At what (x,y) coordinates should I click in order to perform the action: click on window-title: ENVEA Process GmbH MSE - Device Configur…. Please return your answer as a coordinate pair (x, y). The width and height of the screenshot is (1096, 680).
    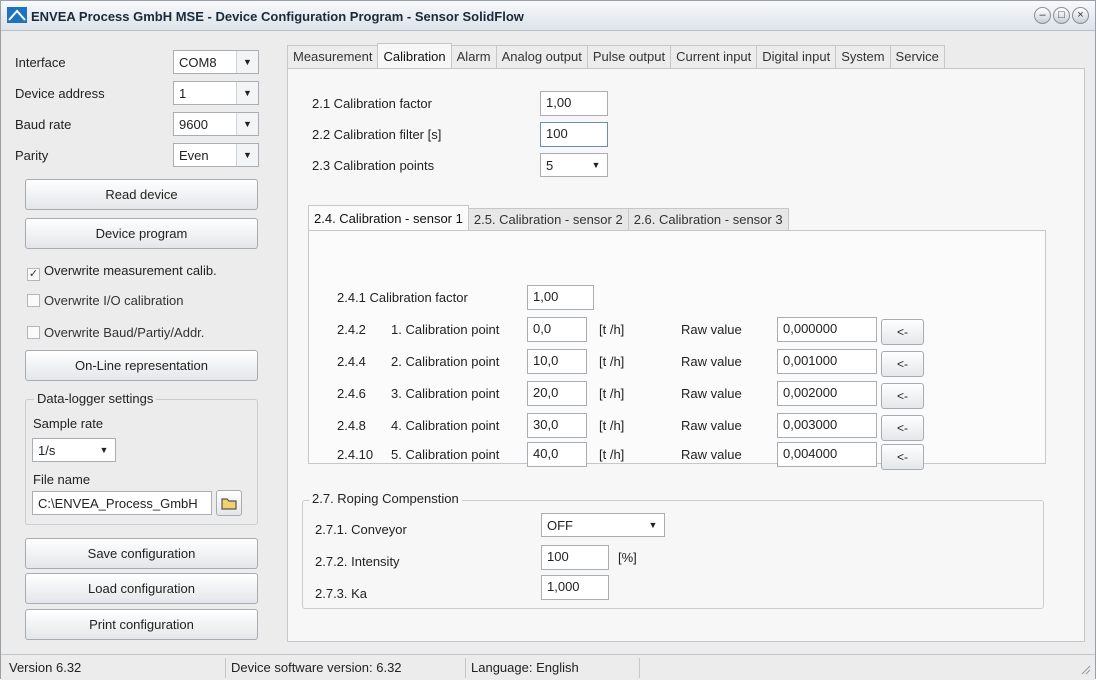
    Looking at the image, I should click on (277, 16).